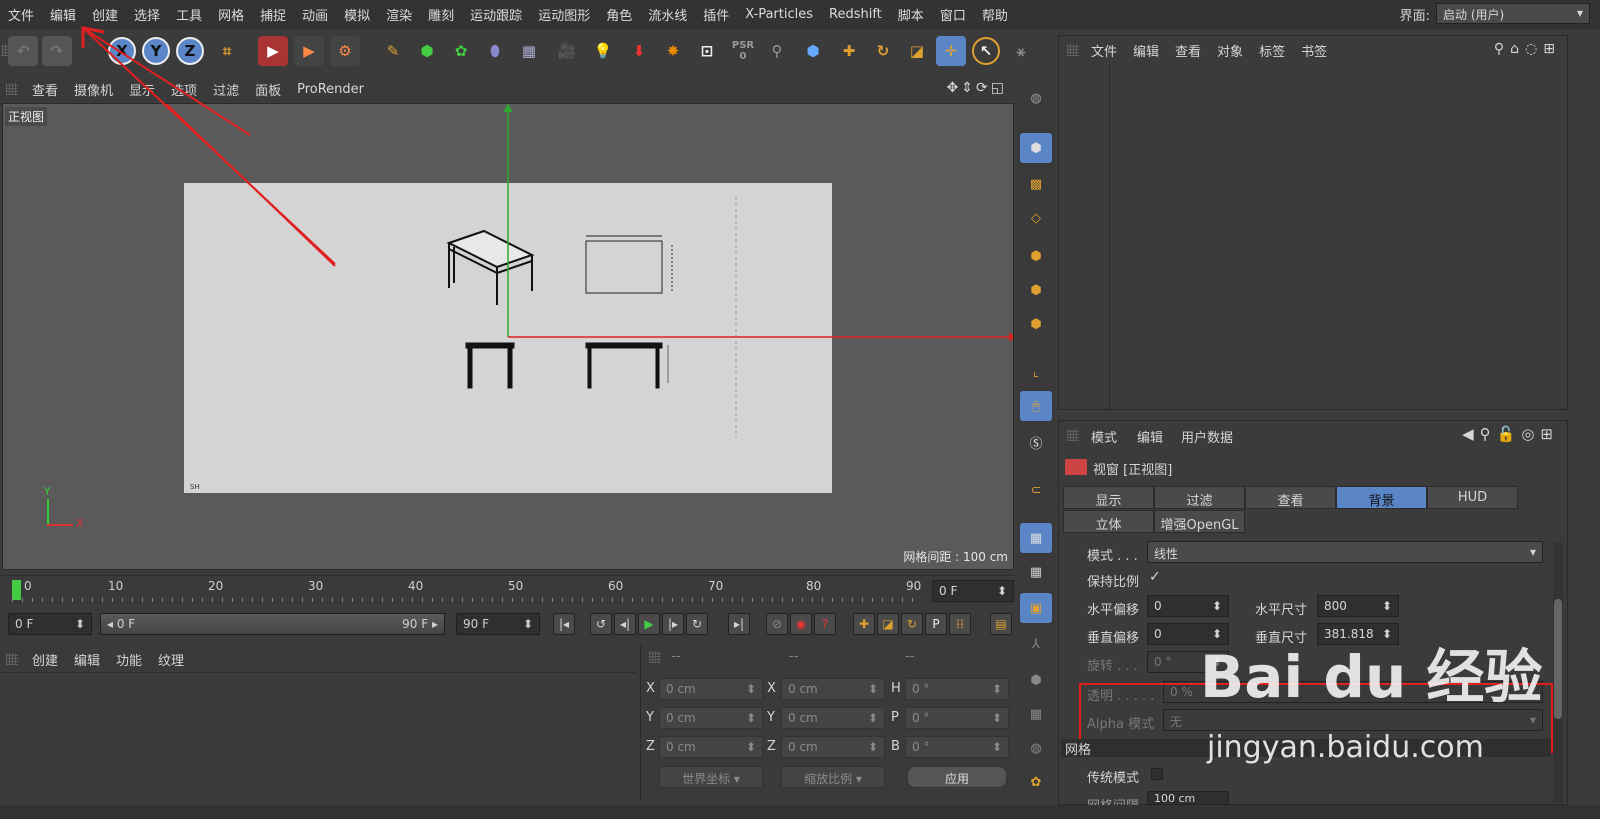  What do you see at coordinates (1036, 290) in the screenshot?
I see `edges-mode-button: ⬢` at bounding box center [1036, 290].